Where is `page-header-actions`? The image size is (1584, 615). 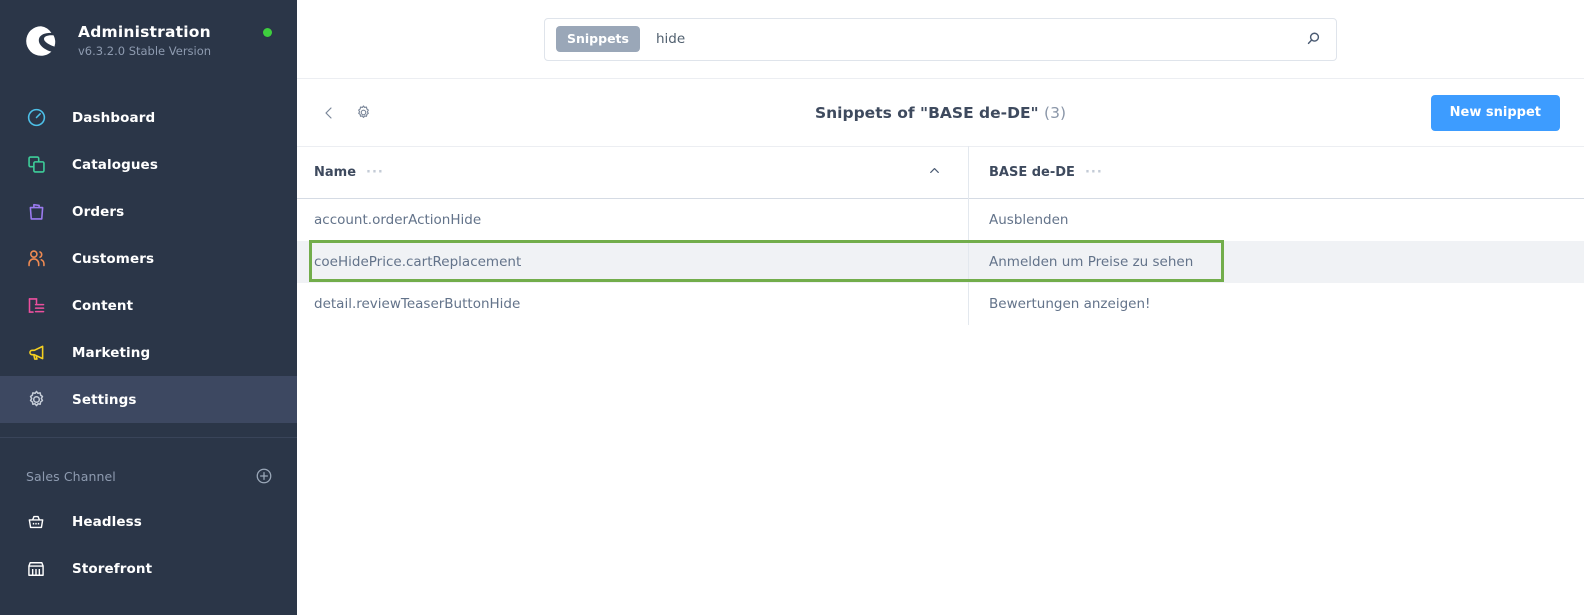
page-header-actions is located at coordinates (346, 113).